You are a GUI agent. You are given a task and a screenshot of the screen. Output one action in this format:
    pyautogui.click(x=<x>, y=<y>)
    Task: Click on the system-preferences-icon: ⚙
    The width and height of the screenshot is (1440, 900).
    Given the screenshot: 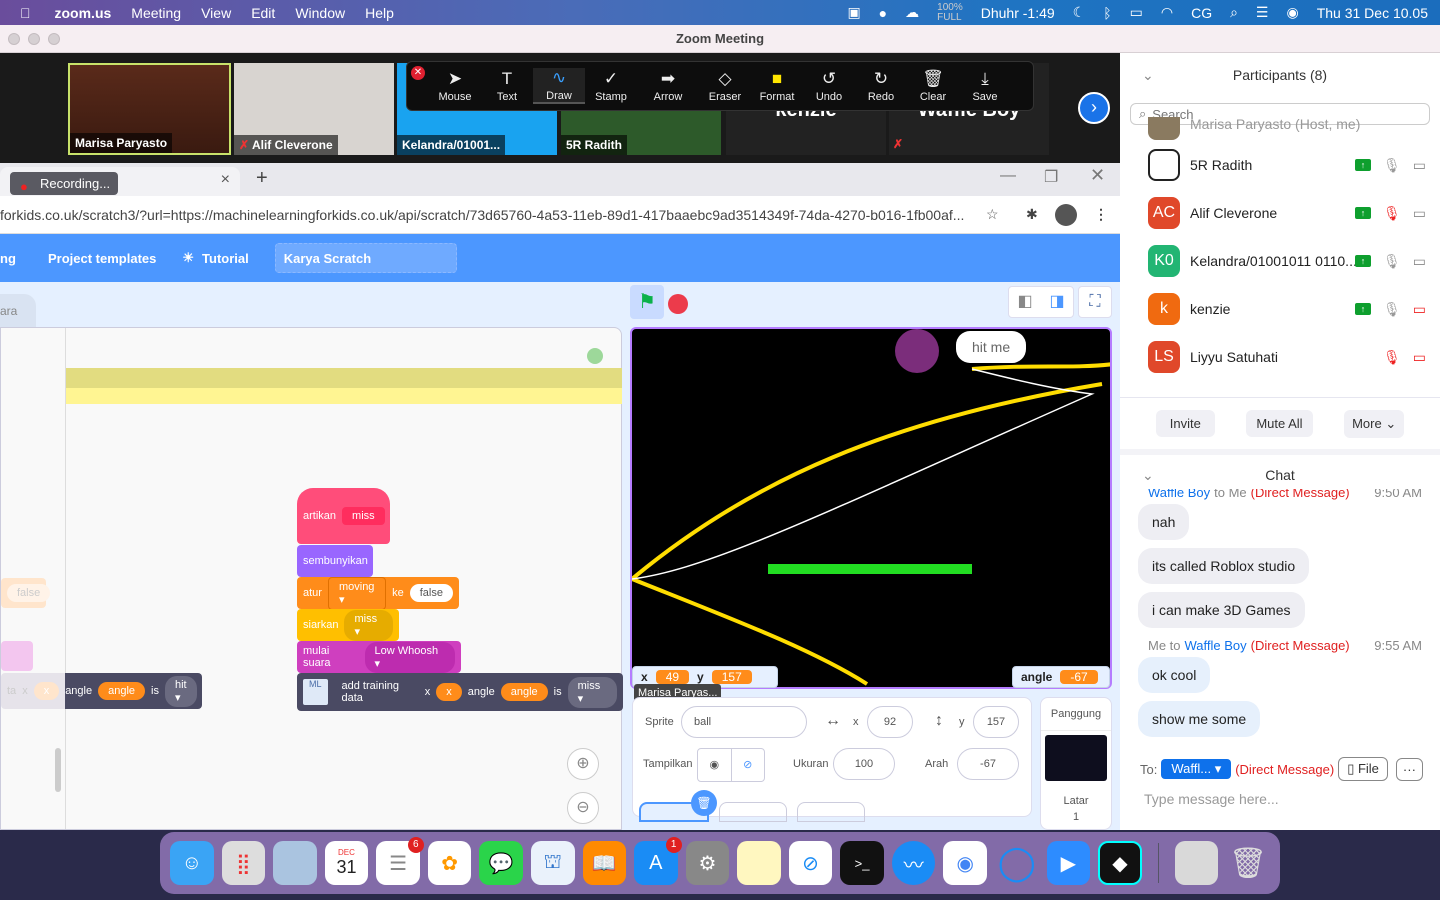 What is the action you would take?
    pyautogui.click(x=707, y=863)
    